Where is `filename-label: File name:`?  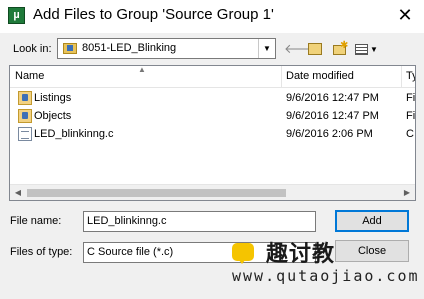
filename-label: File name: is located at coordinates (36, 221).